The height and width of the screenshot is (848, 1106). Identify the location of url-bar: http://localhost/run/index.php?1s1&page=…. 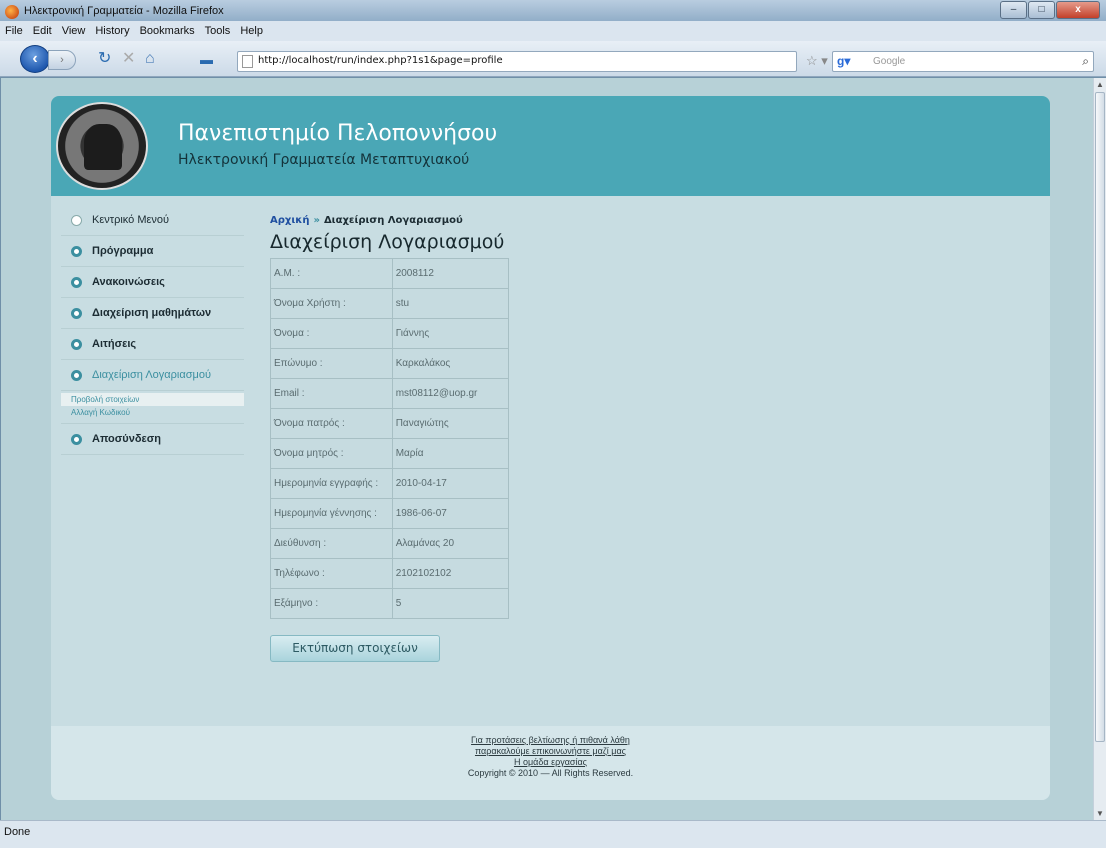
(517, 61).